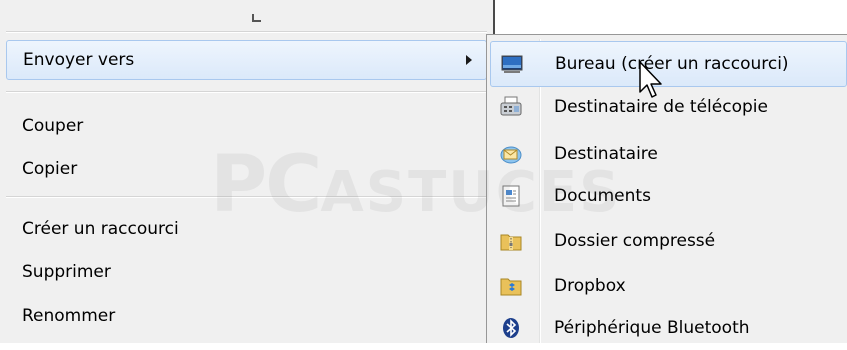  Describe the element at coordinates (668, 154) in the screenshot. I see `submenu-item-recipient: Destinataire` at that location.